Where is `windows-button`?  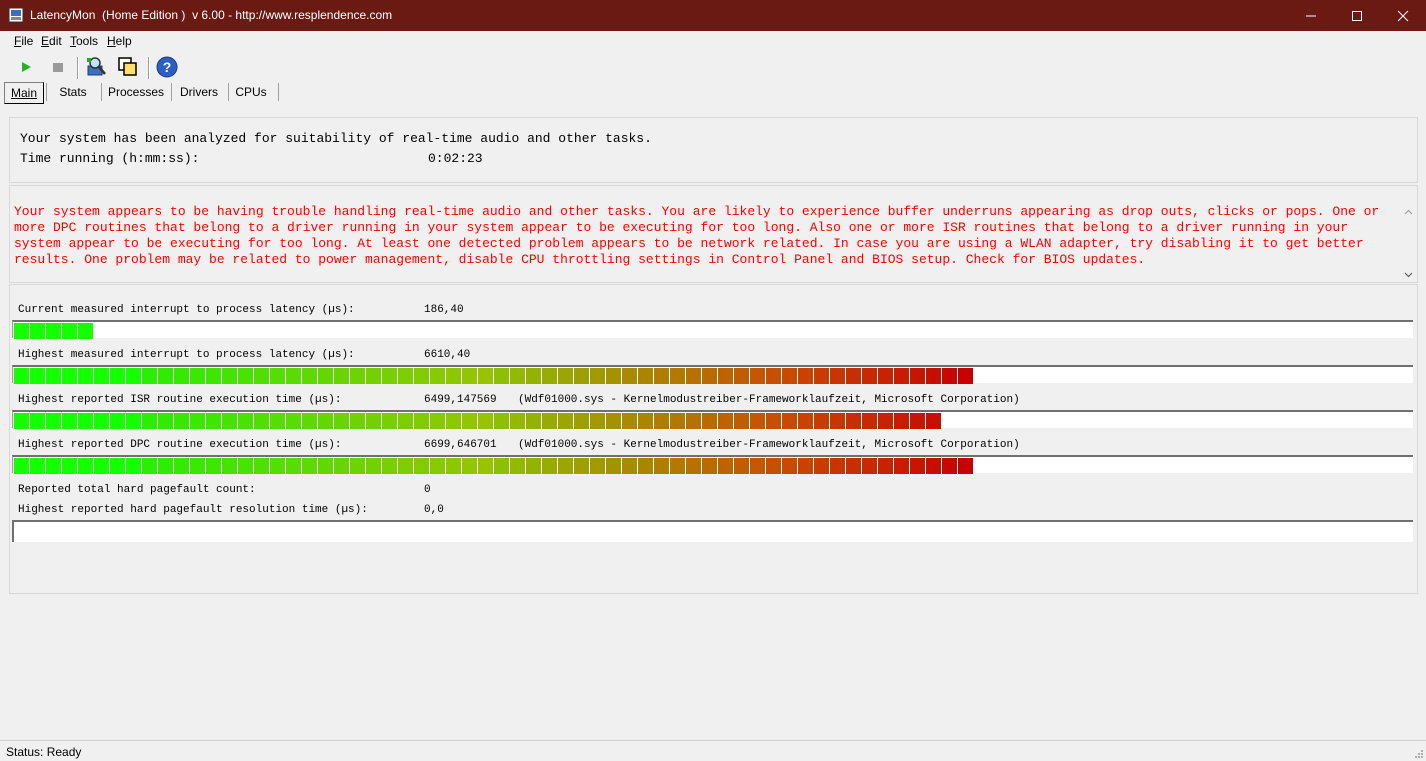
windows-button is located at coordinates (128, 67).